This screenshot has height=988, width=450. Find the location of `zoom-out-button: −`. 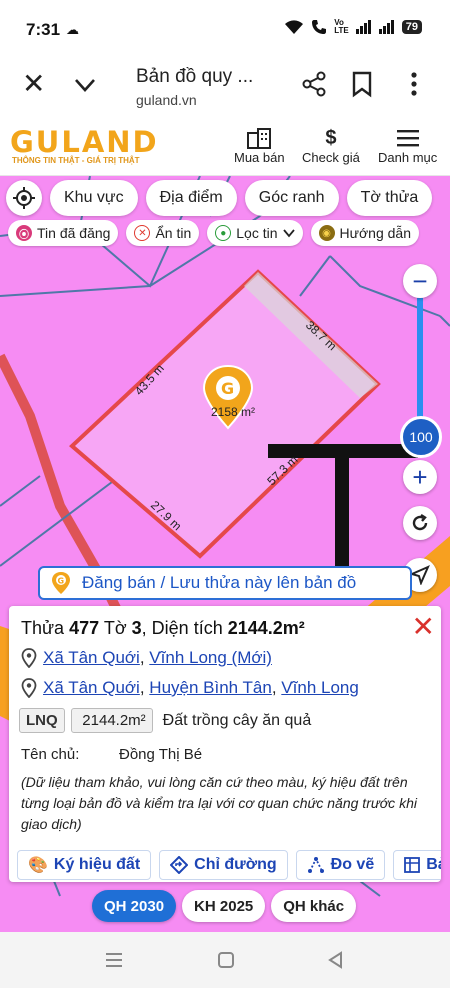

zoom-out-button: − is located at coordinates (420, 281).